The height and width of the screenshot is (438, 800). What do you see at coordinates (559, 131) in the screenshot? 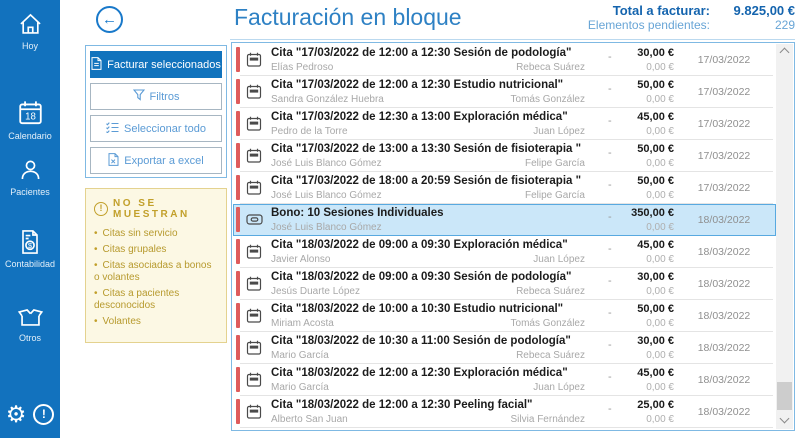
I see `item-professional: Juan López` at bounding box center [559, 131].